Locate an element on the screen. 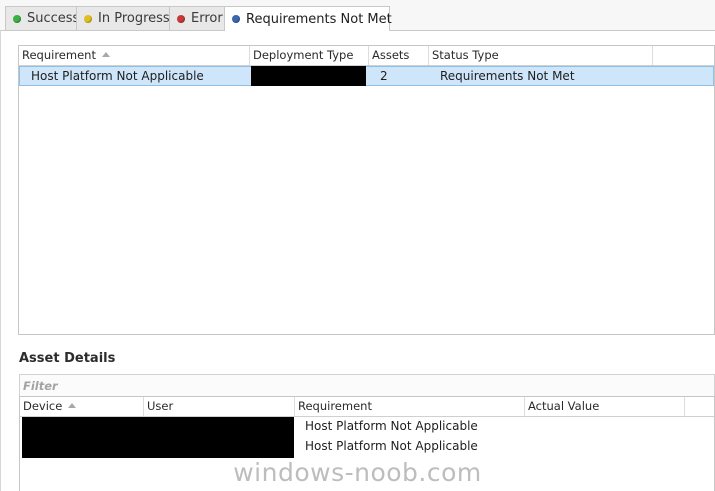 This screenshot has height=491, width=715. tab-success: Success is located at coordinates (42, 18).